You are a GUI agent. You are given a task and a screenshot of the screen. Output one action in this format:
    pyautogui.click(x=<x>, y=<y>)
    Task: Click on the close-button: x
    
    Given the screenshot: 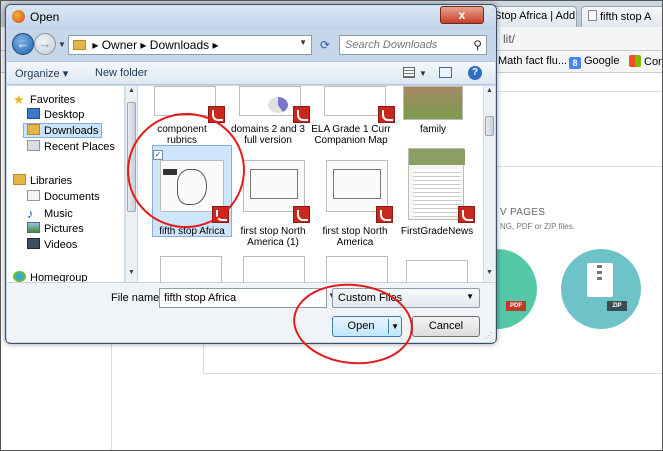 What is the action you would take?
    pyautogui.click(x=462, y=15)
    